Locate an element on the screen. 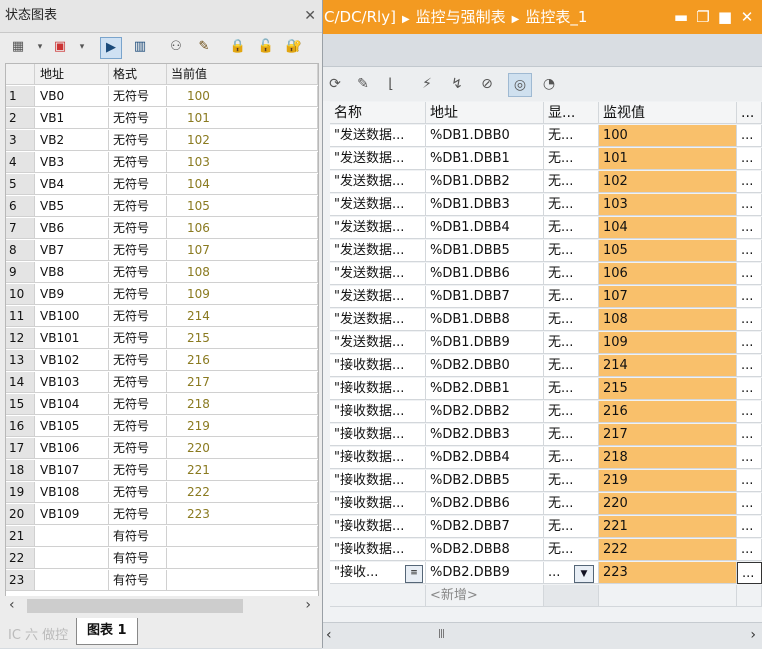 The width and height of the screenshot is (762, 649). cell-address: %DB1.DBB6 is located at coordinates (485, 274).